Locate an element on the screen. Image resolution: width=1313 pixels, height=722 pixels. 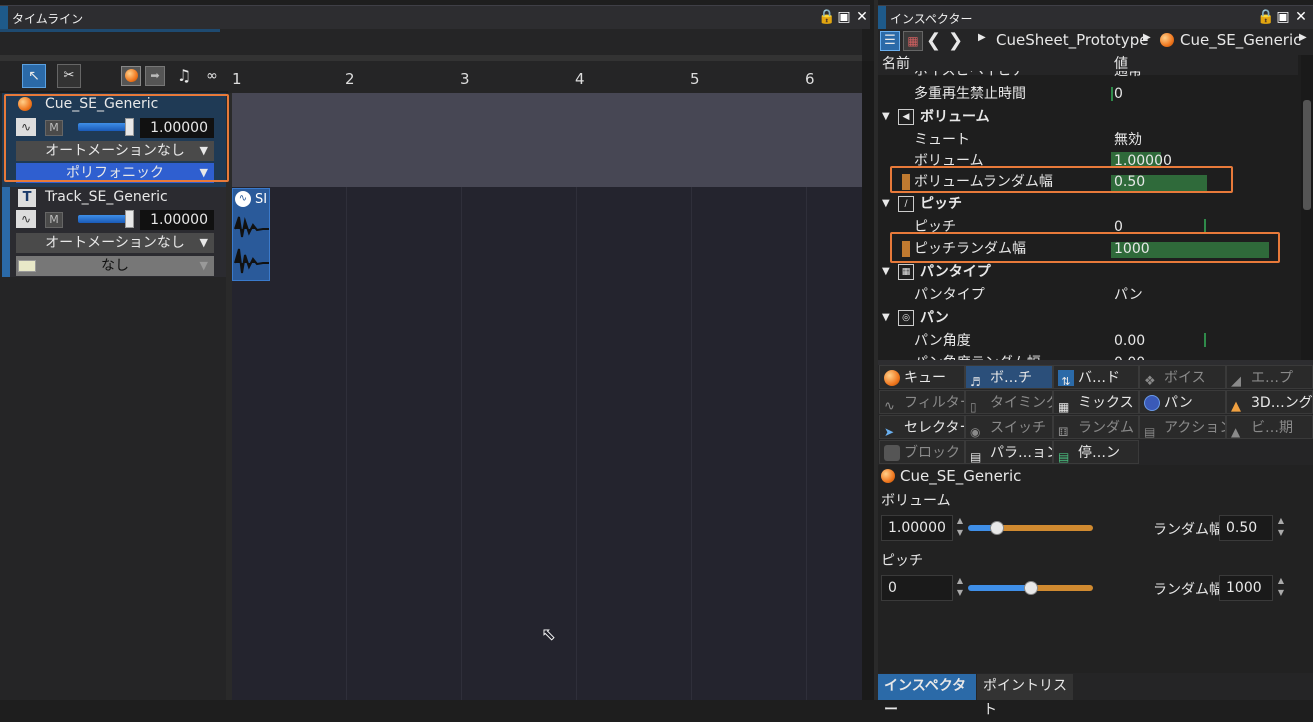
ruler-tick: 5 is located at coordinates (695, 79).